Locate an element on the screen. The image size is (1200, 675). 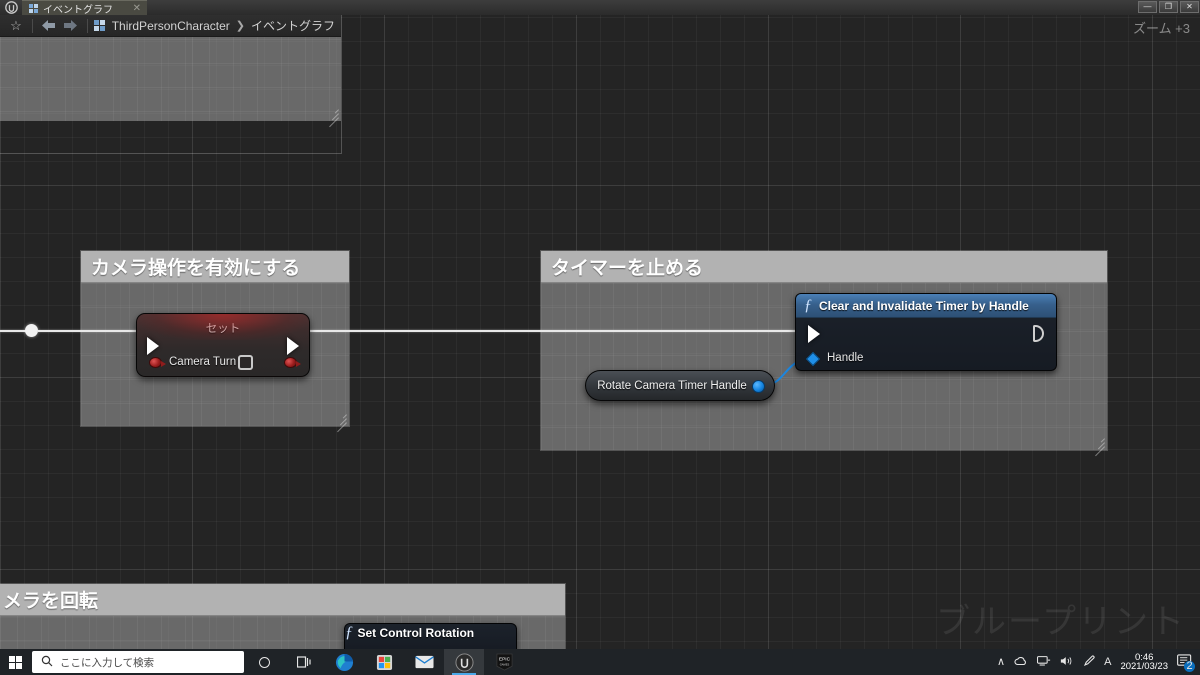
node-rotate-camera-timer-handle: Rotate Camera Timer Handle is located at coordinates (680, 385).